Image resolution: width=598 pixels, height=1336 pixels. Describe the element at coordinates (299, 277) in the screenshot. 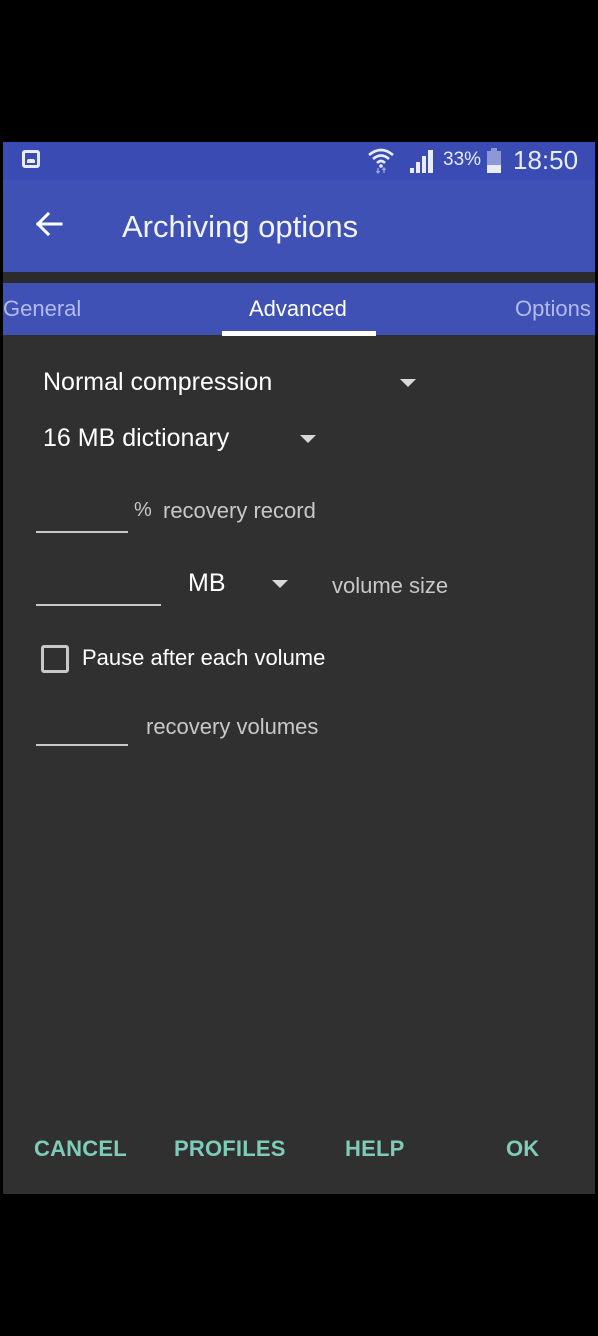

I see `app-bar-divider` at that location.